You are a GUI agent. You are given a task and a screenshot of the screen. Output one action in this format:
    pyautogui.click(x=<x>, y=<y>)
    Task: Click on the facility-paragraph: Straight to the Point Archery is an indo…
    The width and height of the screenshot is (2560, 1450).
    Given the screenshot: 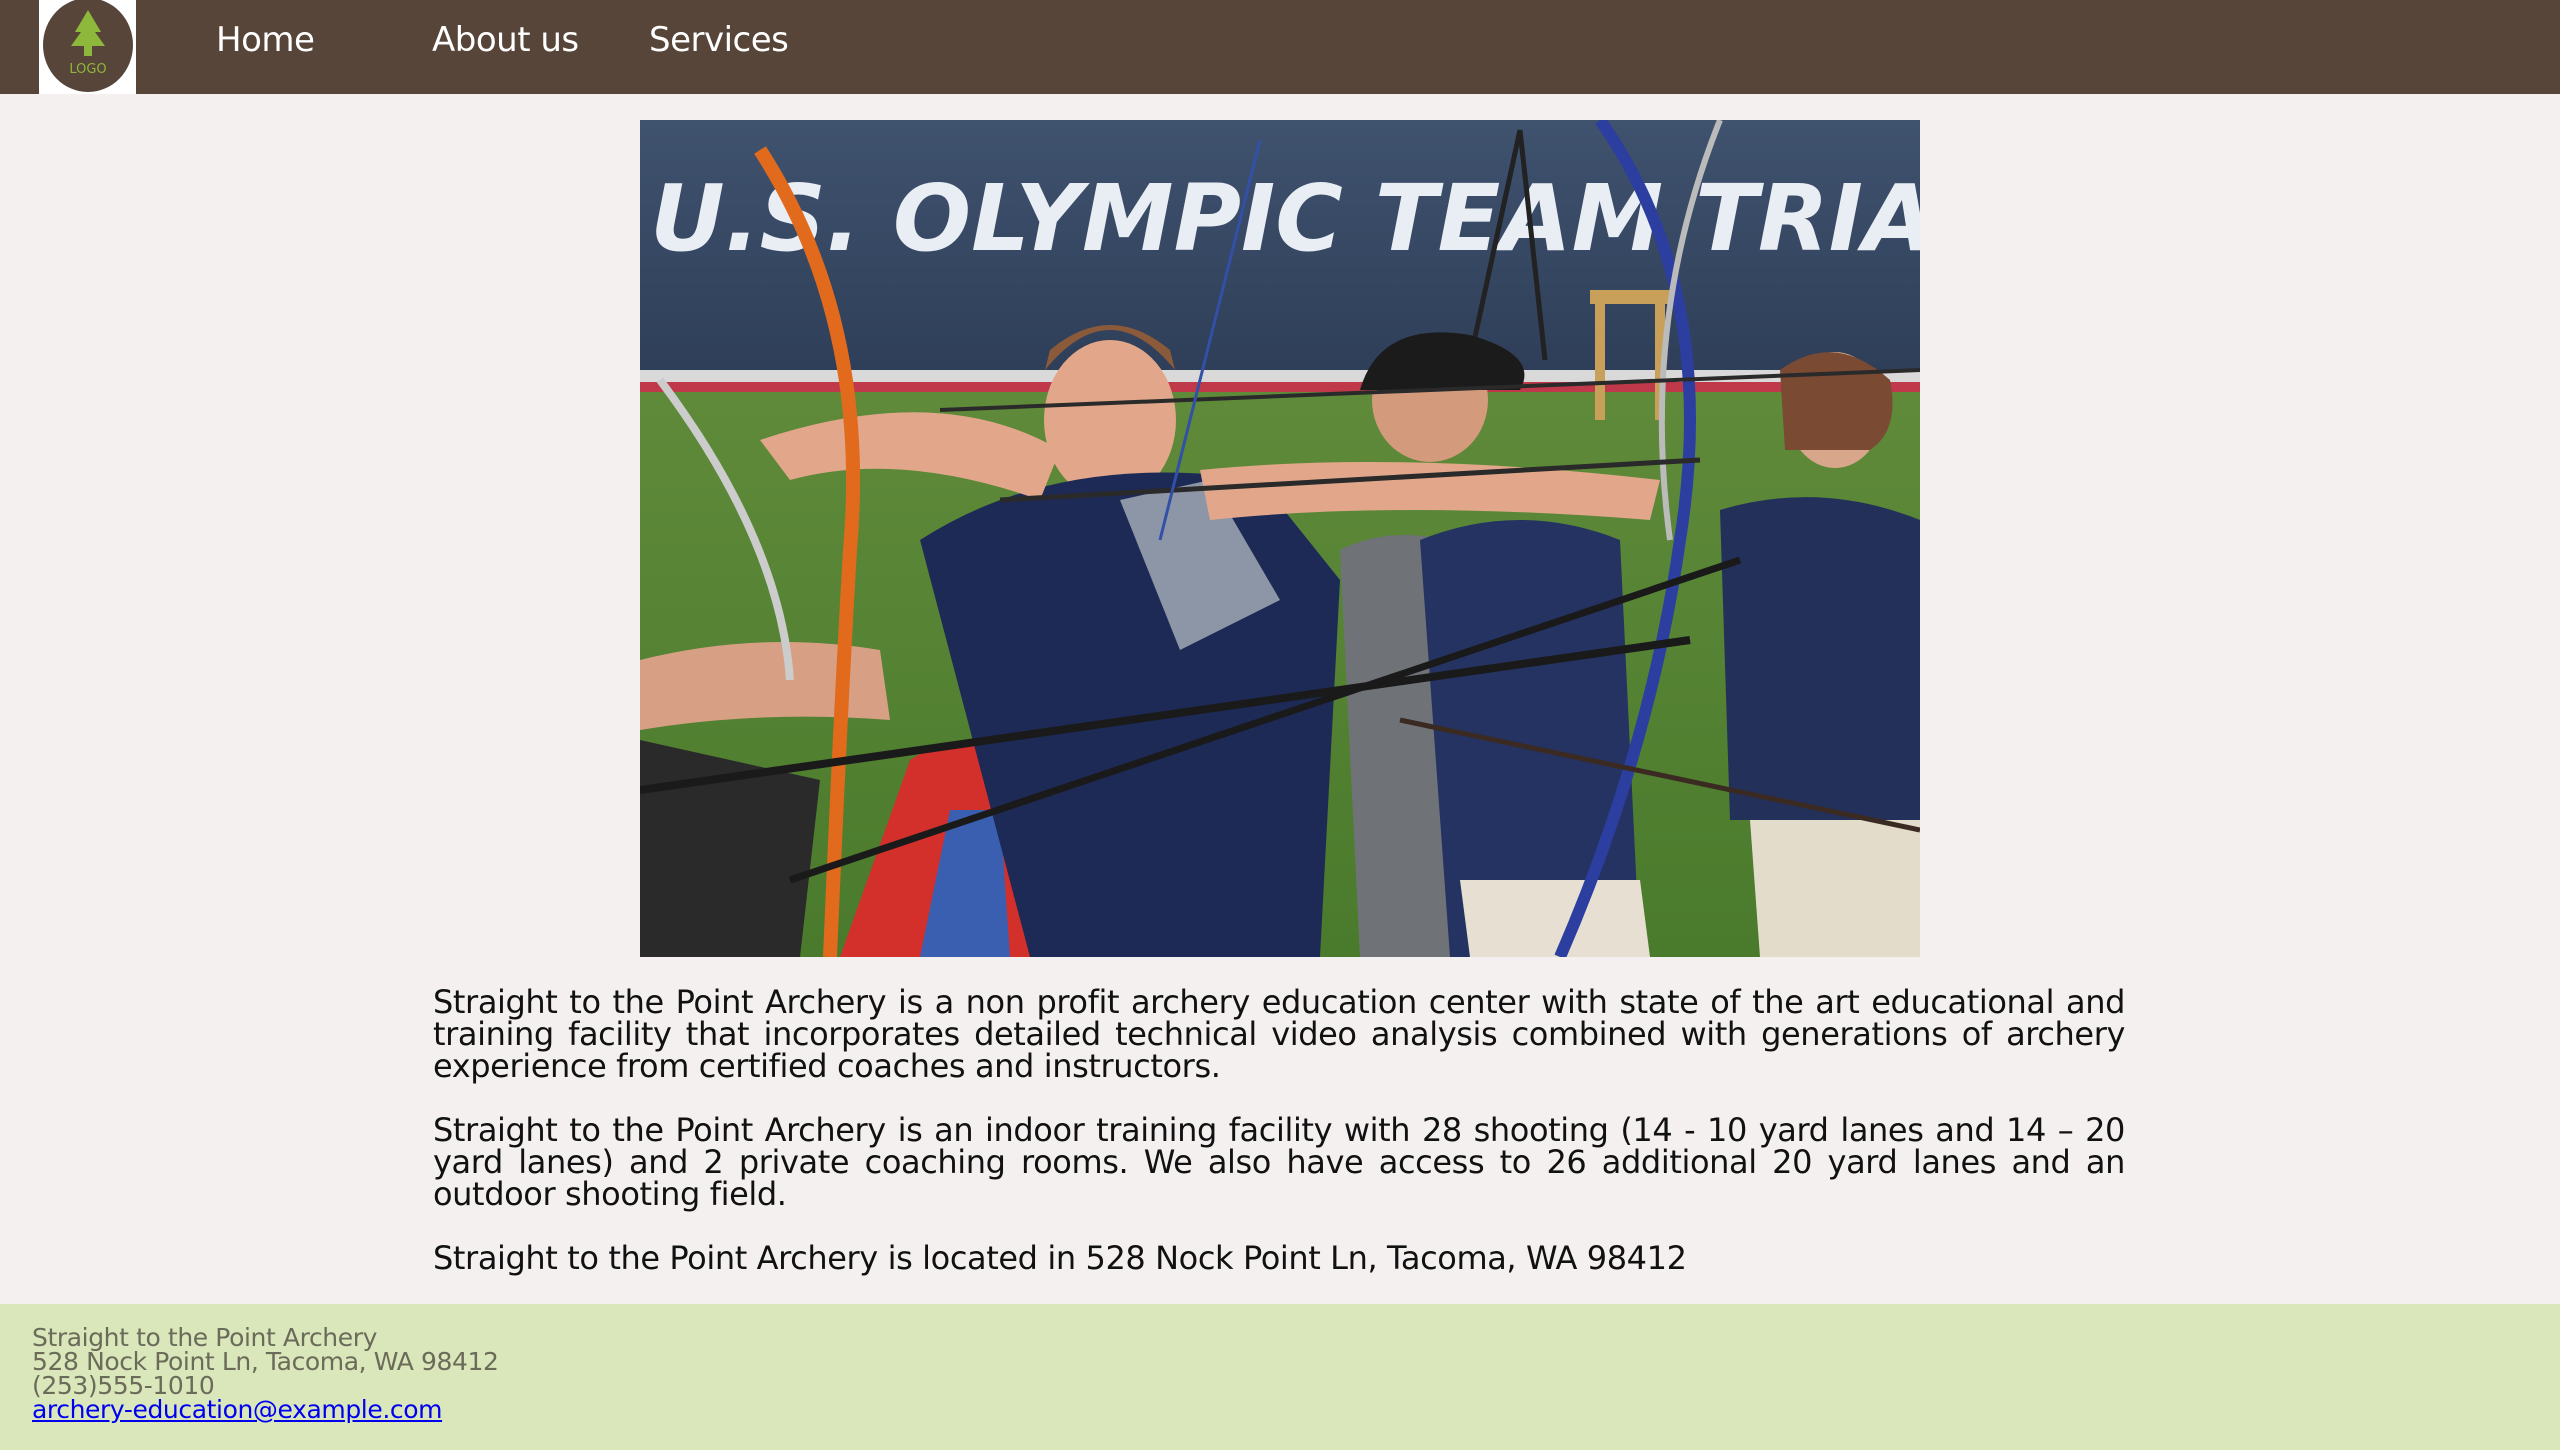 What is the action you would take?
    pyautogui.click(x=1279, y=1162)
    